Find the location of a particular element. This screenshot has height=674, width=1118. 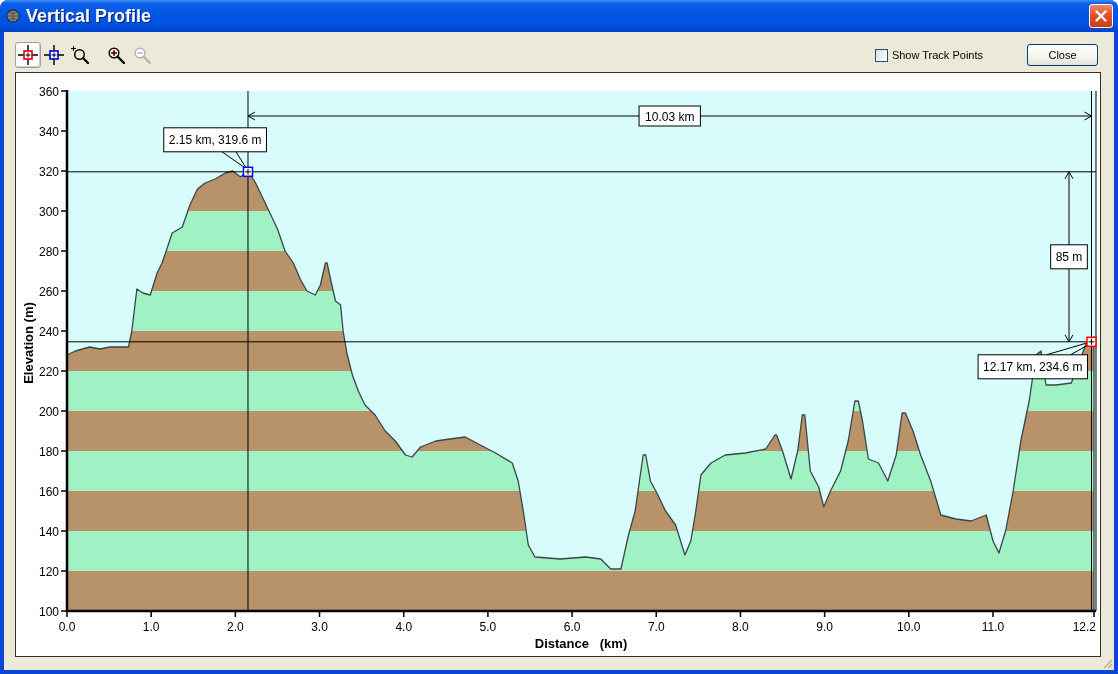

coordinate-callout: 12.17 km, 234.6 m is located at coordinates (1032, 367).